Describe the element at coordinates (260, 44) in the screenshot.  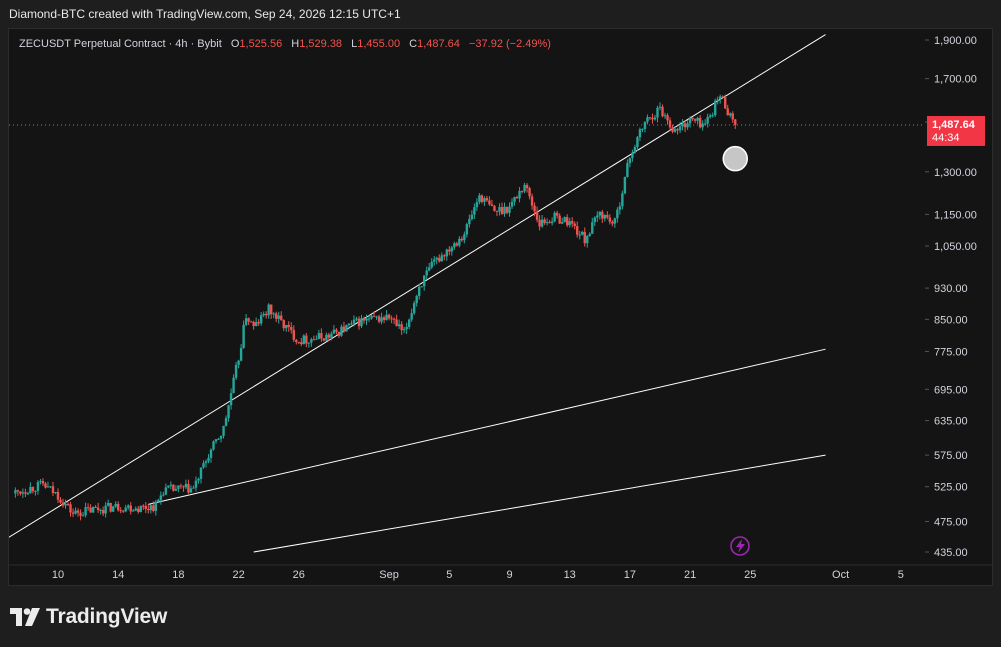
I see `open-value: 1,525.56` at that location.